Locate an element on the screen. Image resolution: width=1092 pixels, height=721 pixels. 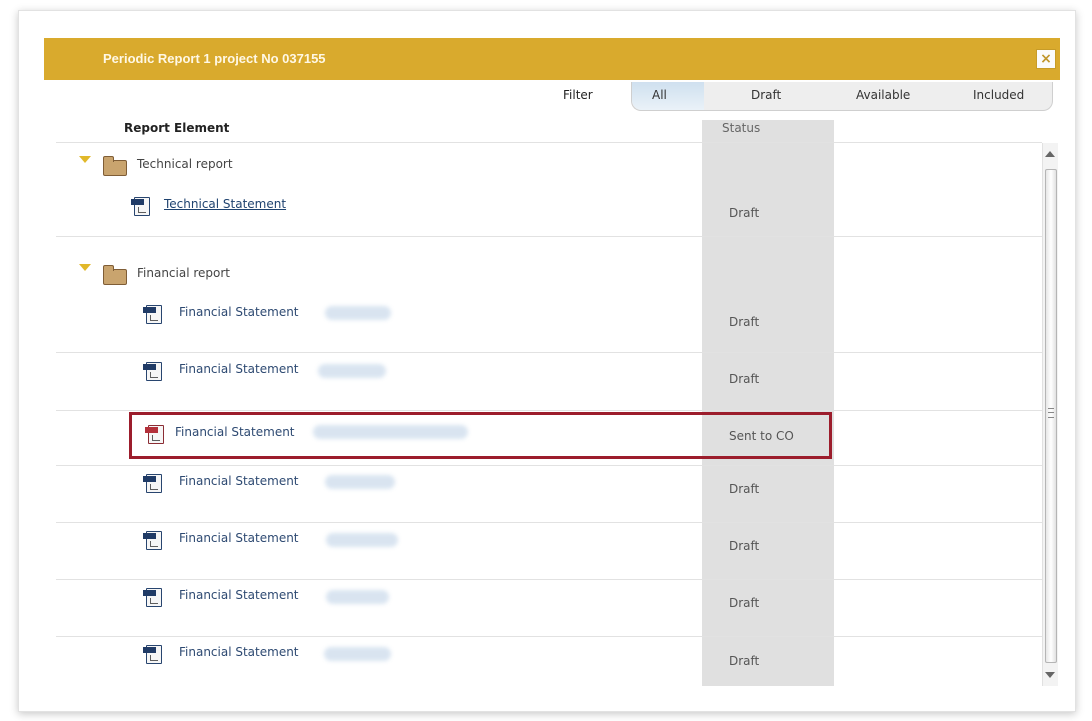
status-column-background is located at coordinates (768, 403).